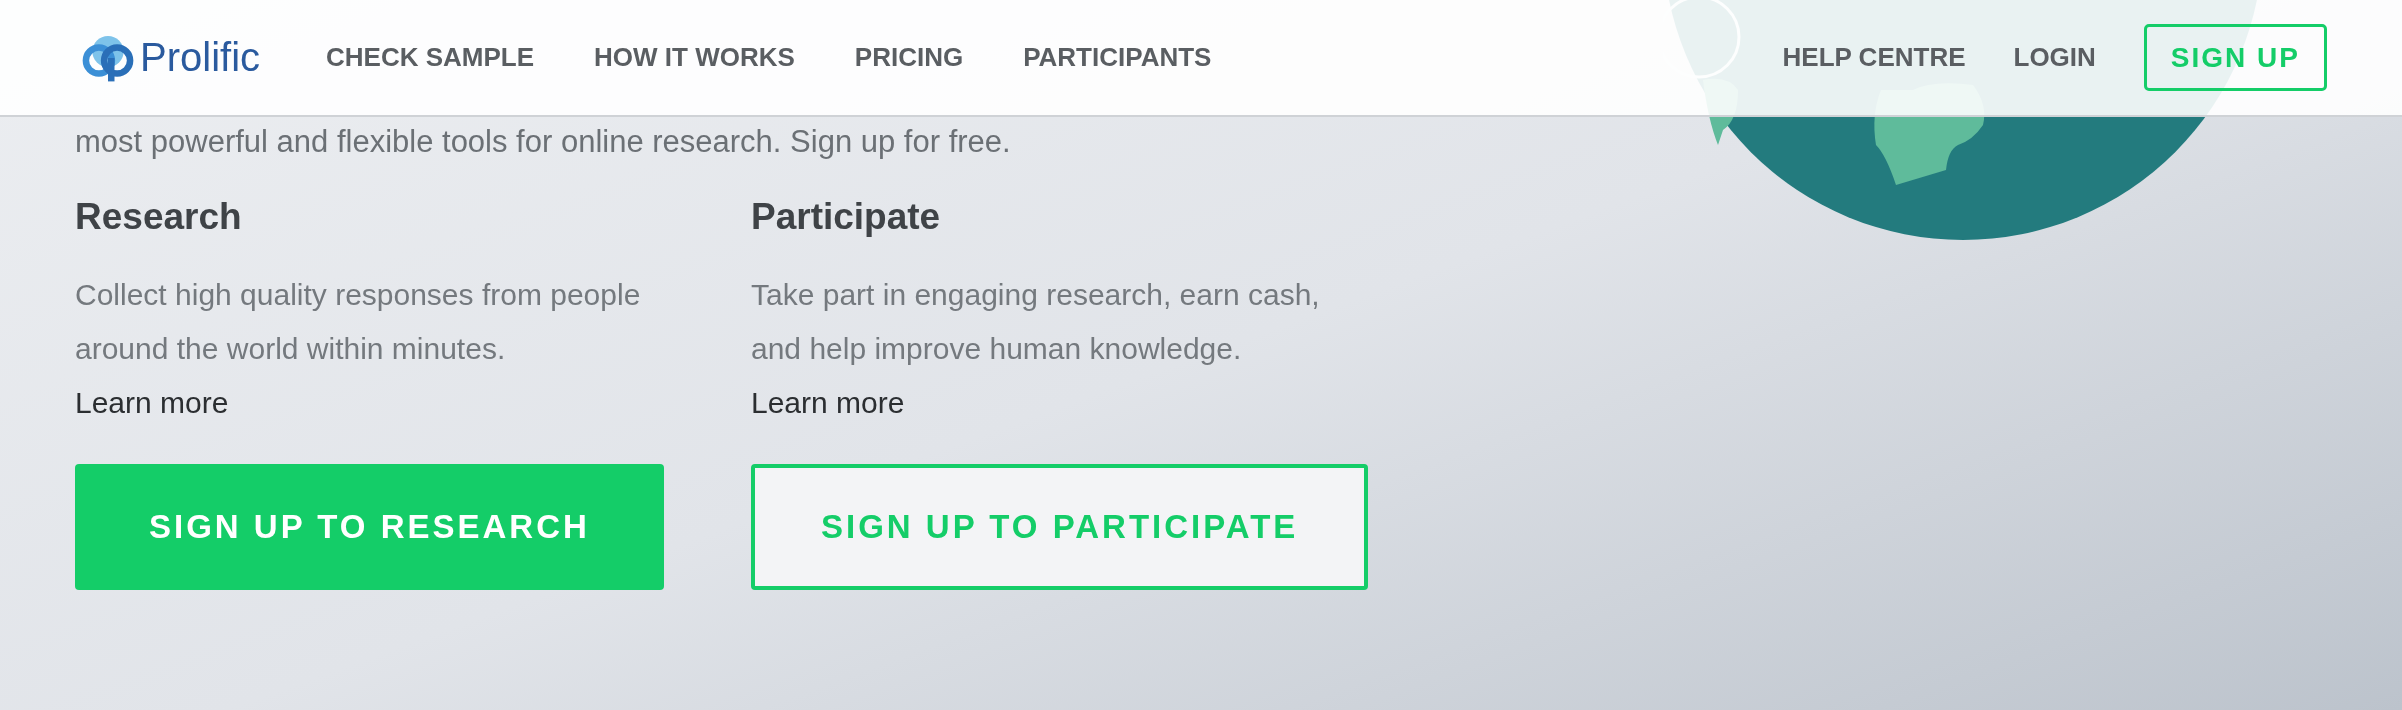  Describe the element at coordinates (200, 57) in the screenshot. I see `logo-wordmark: Prolific` at that location.